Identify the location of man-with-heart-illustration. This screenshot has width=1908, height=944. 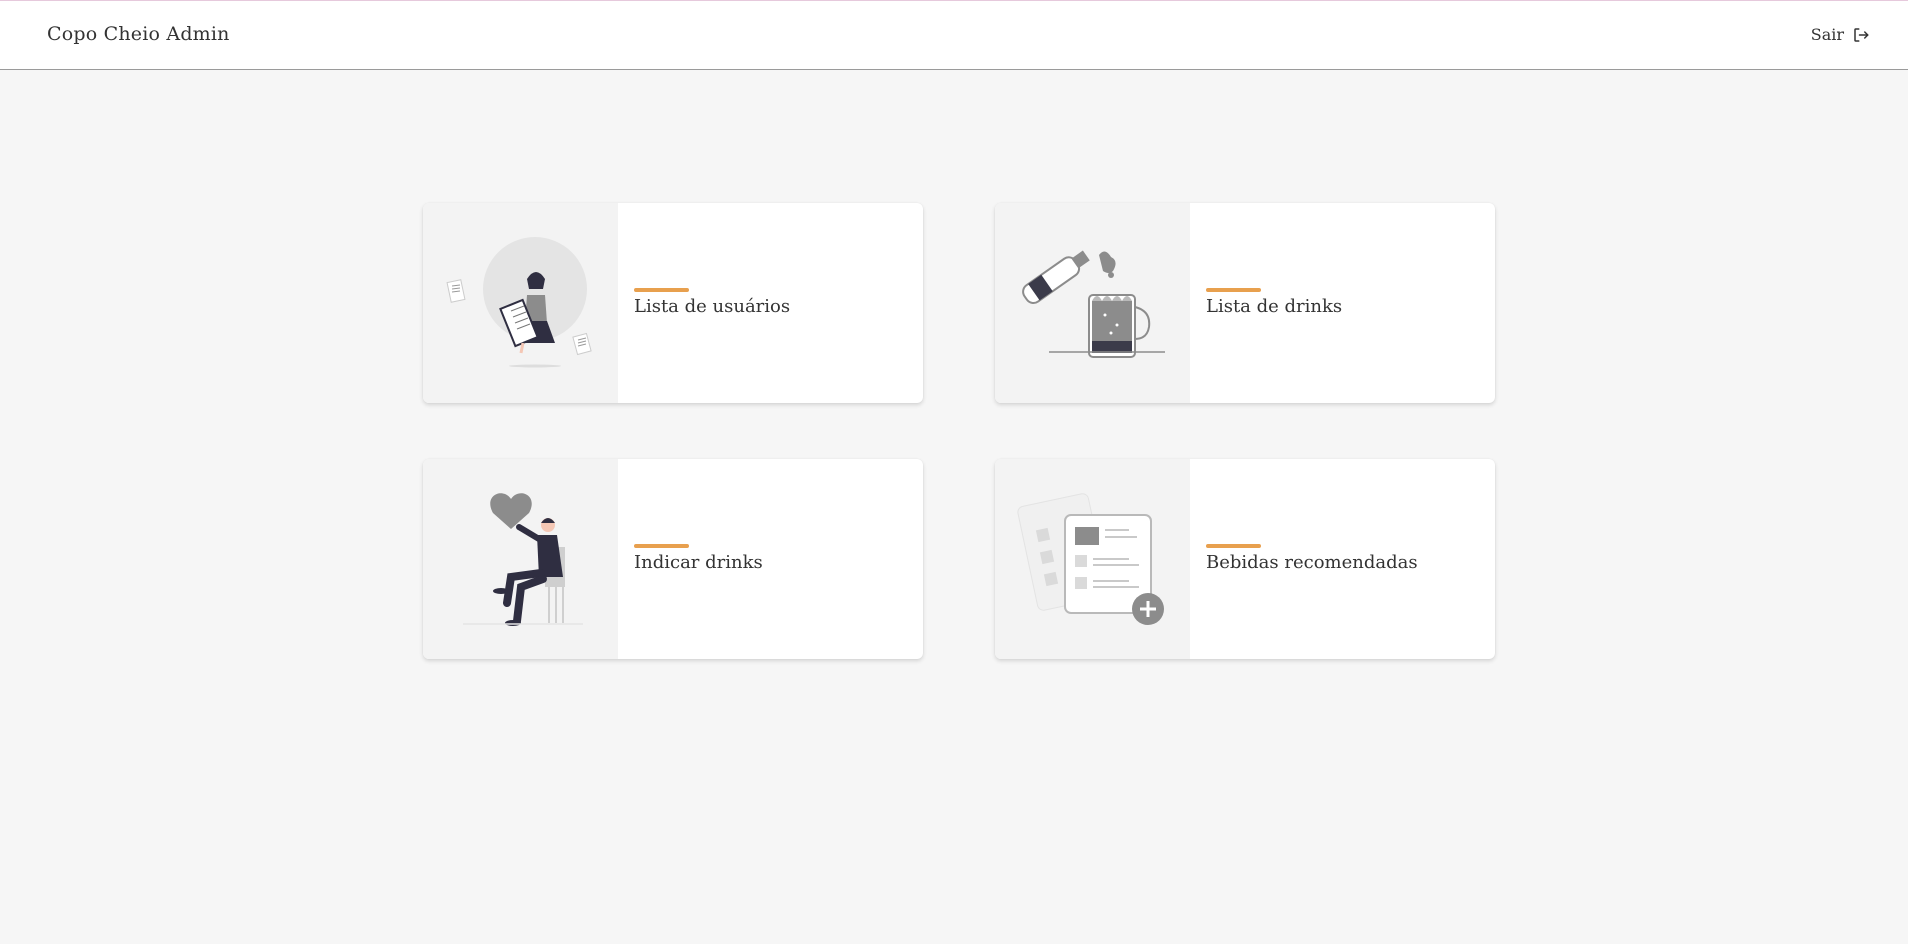
(520, 559).